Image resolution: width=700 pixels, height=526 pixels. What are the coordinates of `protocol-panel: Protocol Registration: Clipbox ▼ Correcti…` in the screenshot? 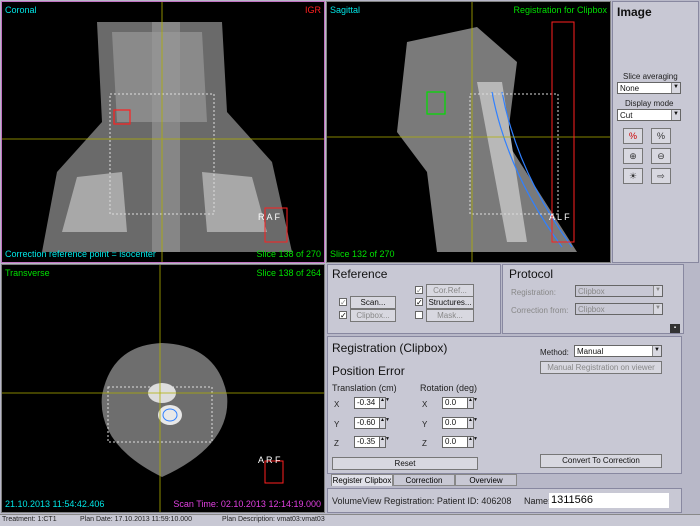 It's located at (593, 299).